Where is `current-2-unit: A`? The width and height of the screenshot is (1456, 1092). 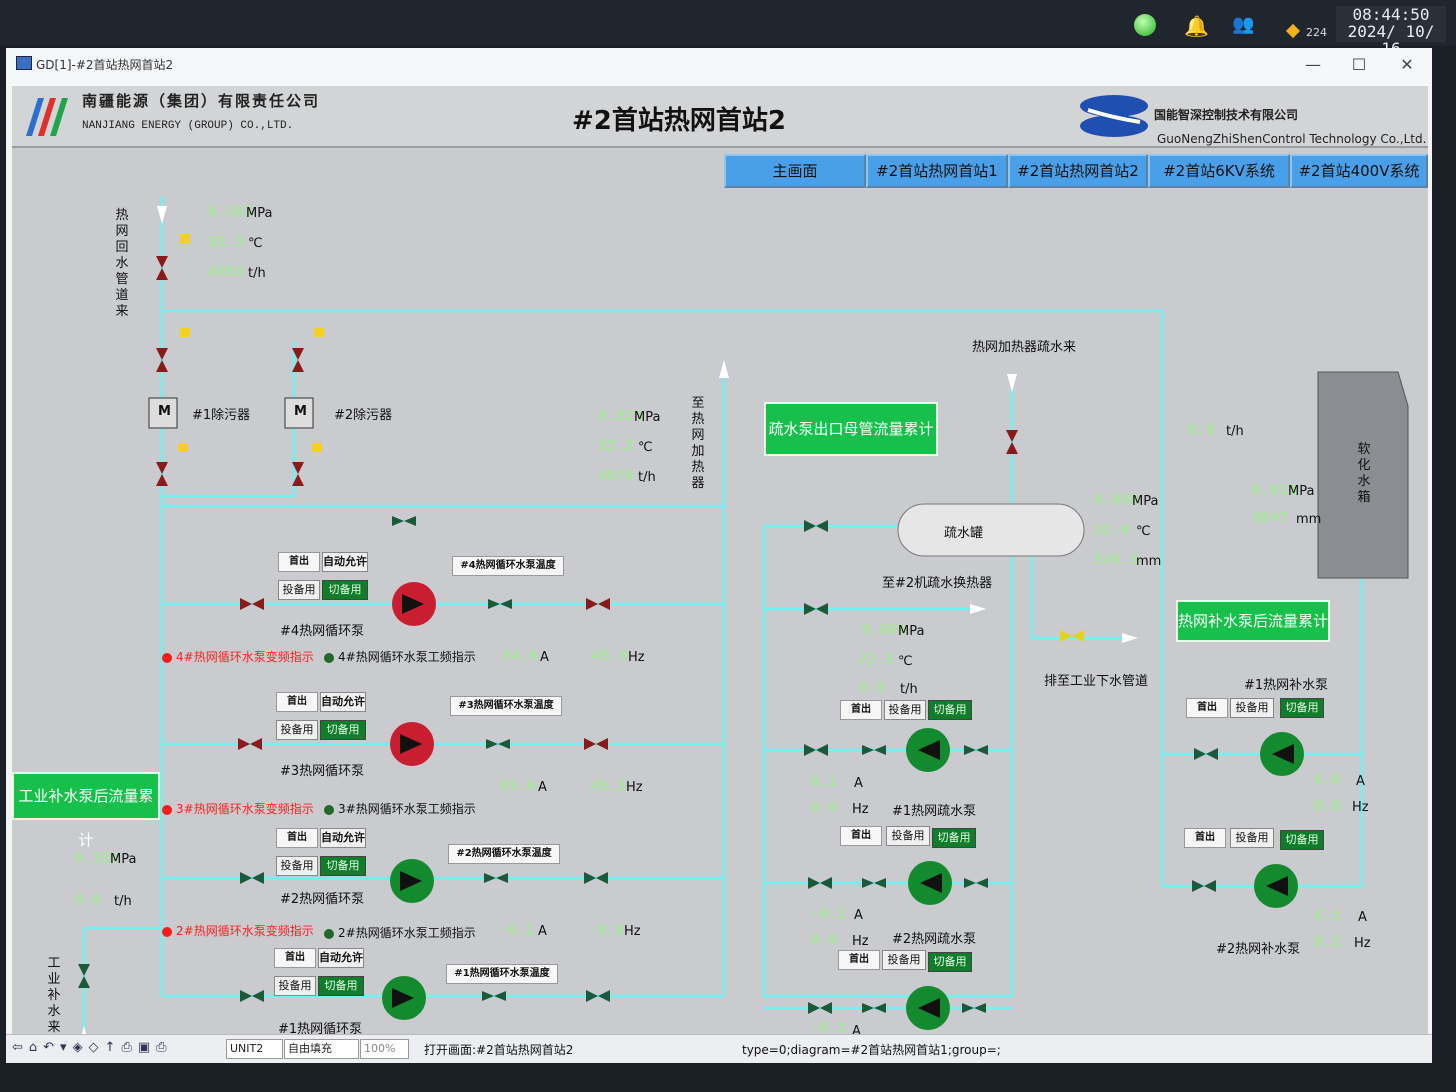
current-2-unit: A is located at coordinates (542, 931).